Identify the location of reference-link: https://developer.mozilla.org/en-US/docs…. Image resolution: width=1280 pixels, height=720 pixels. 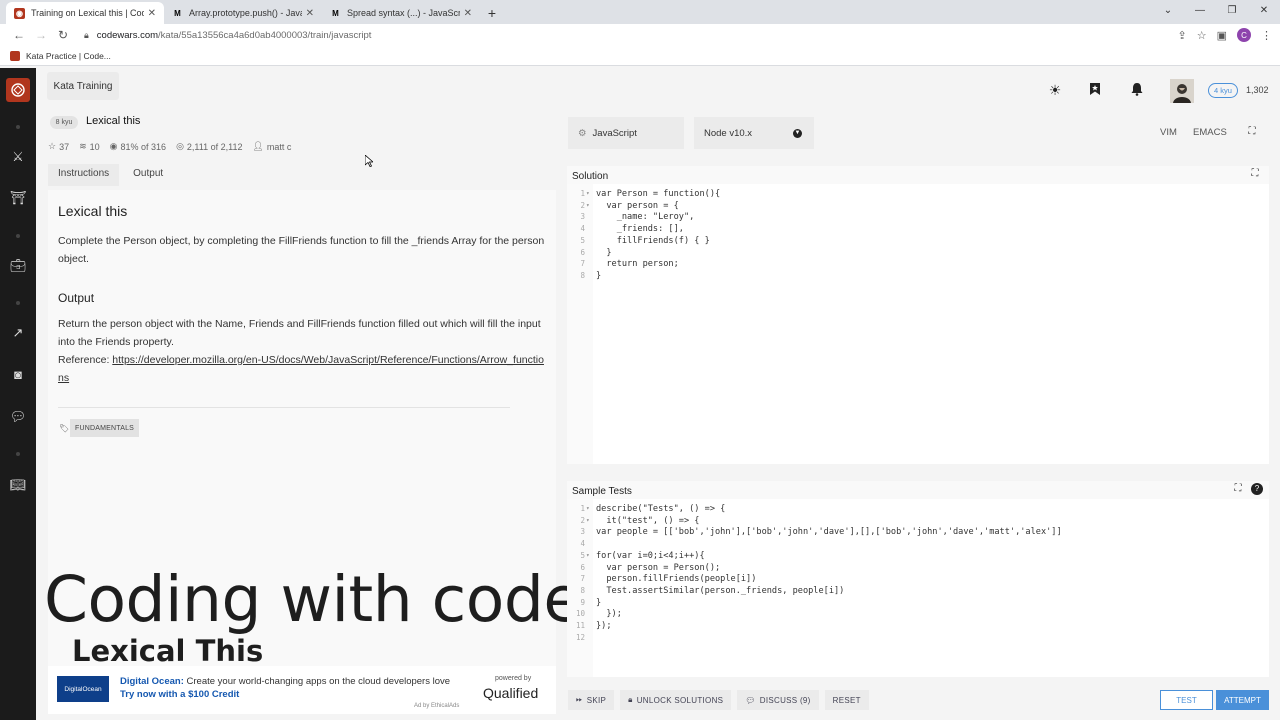
(301, 369).